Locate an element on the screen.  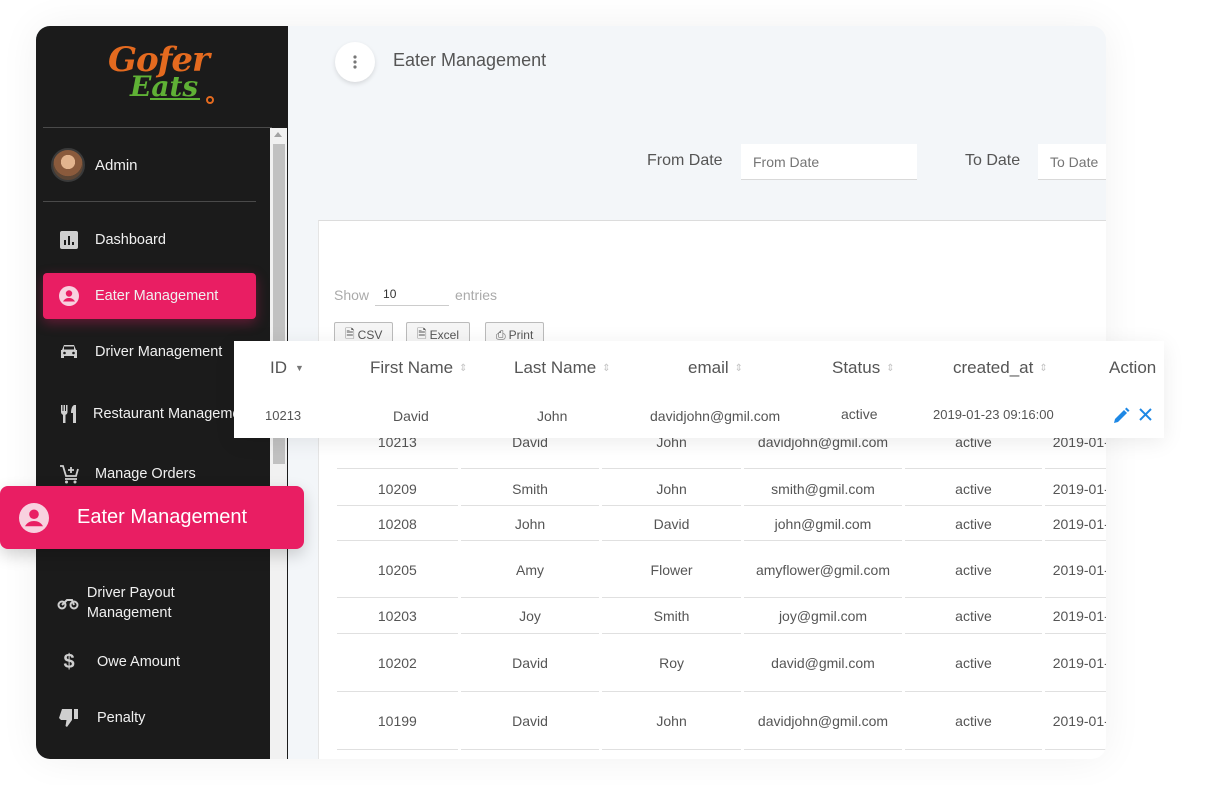
sidebar-item-manage-orders: Manage Orders is located at coordinates (149, 474).